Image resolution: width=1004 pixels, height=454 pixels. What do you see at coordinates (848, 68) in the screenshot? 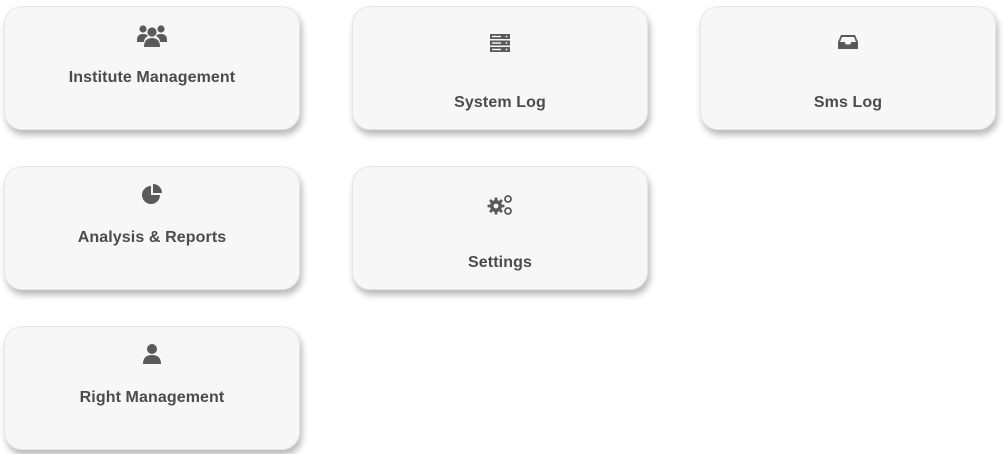
I see `sms-log-tile: Sms Log` at bounding box center [848, 68].